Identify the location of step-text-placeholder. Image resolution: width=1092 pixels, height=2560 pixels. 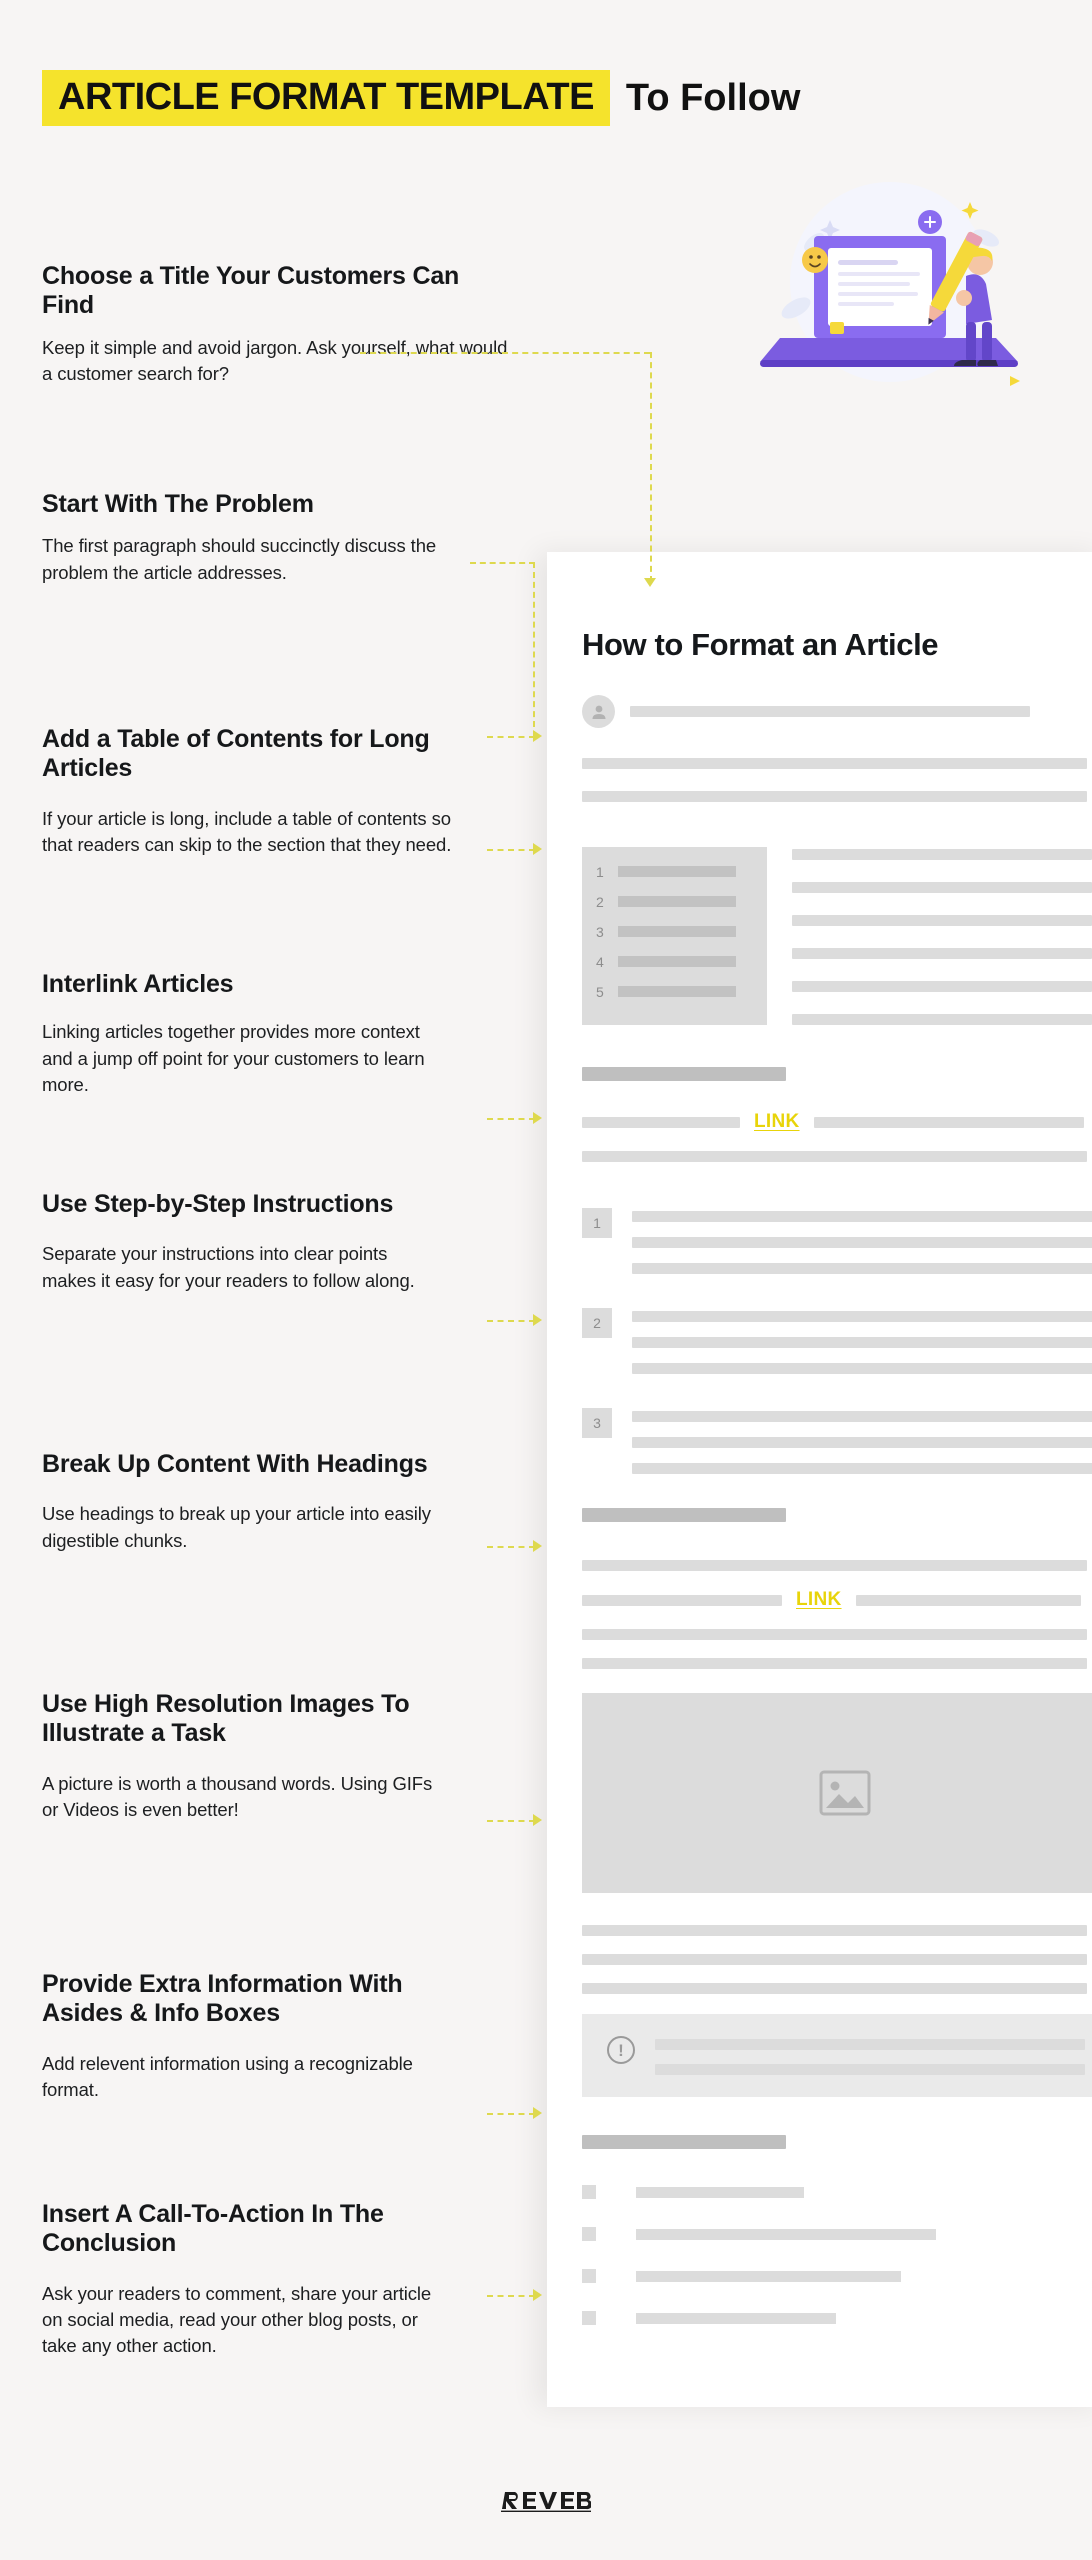
(862, 1441).